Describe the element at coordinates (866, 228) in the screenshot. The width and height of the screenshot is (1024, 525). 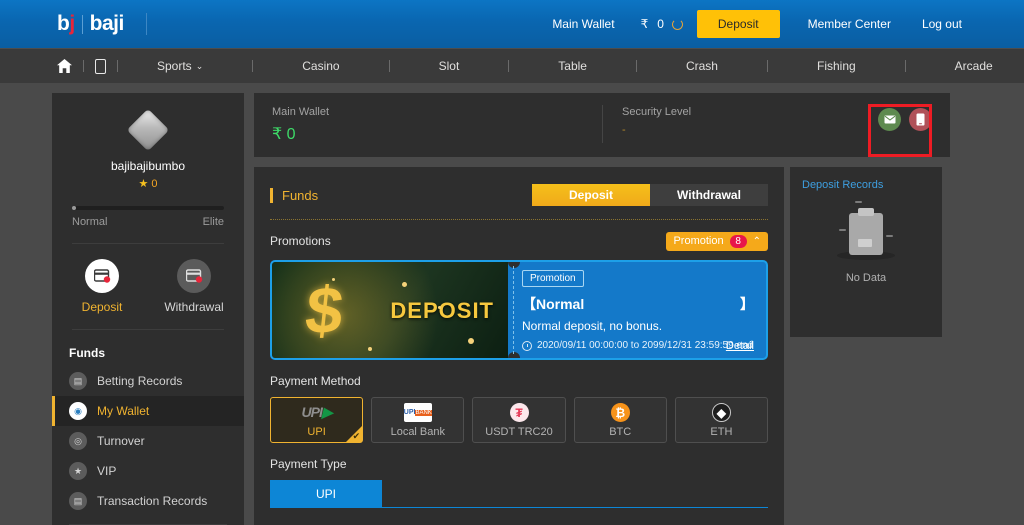
I see `clipboard-empty-icon` at that location.